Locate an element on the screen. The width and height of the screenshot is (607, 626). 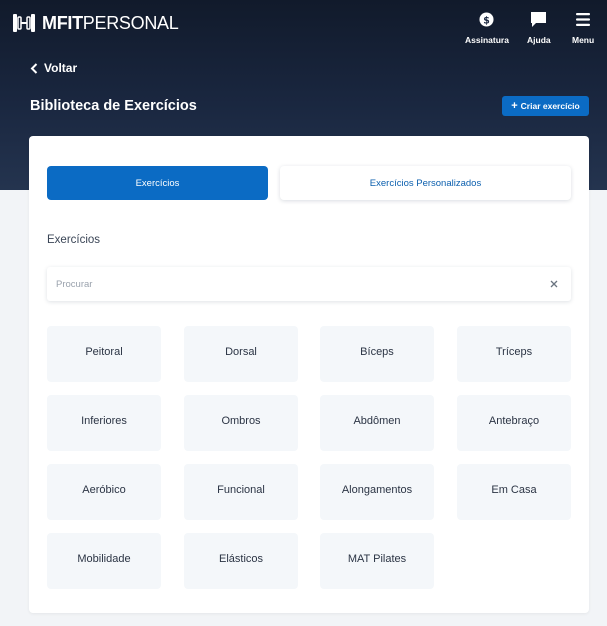
nav-ajuda: Ajuda is located at coordinates (539, 27).